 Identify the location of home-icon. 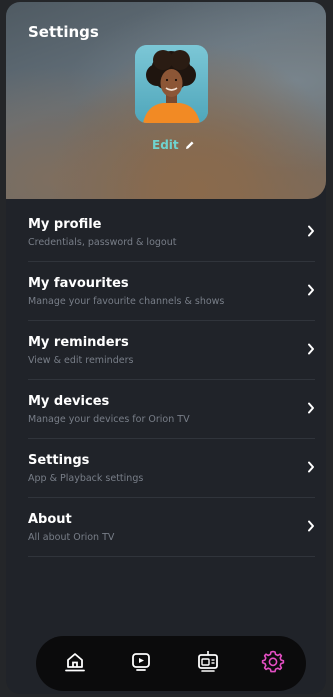
(75, 663).